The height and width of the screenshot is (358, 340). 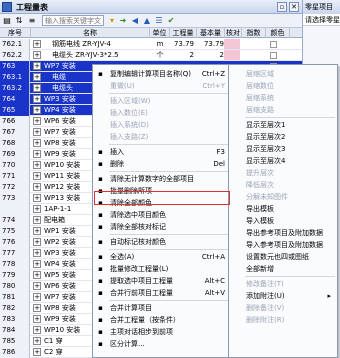 What do you see at coordinates (283, 320) in the screenshot?
I see `menu-item: 删除附注(R)` at bounding box center [283, 320].